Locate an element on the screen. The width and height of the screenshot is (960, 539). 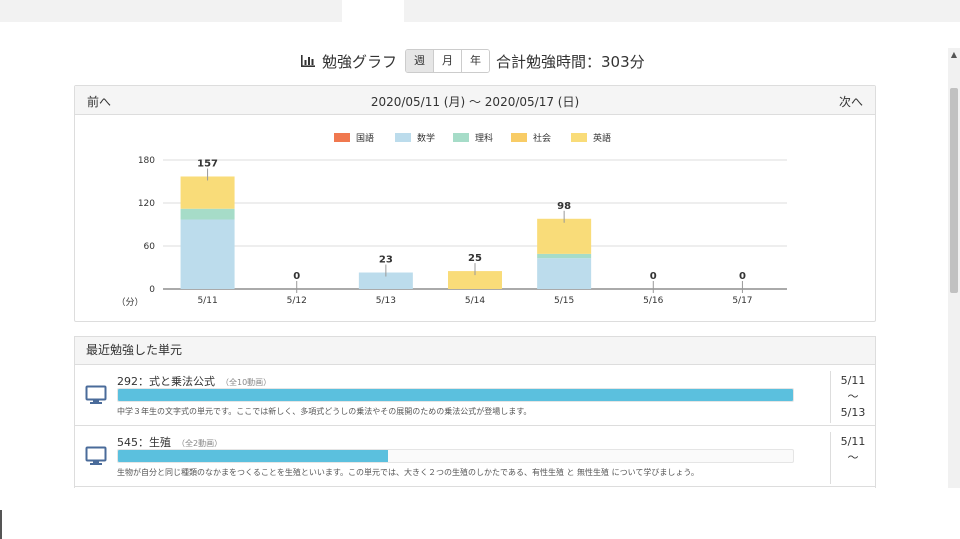
browser-top-strip is located at coordinates (480, 11).